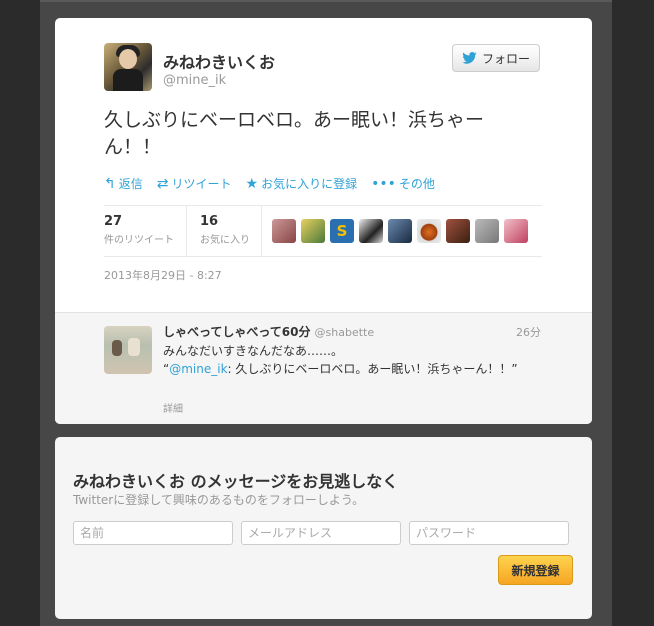 The image size is (654, 626). Describe the element at coordinates (173, 407) in the screenshot. I see `reply-detail-link: 詳細` at that location.